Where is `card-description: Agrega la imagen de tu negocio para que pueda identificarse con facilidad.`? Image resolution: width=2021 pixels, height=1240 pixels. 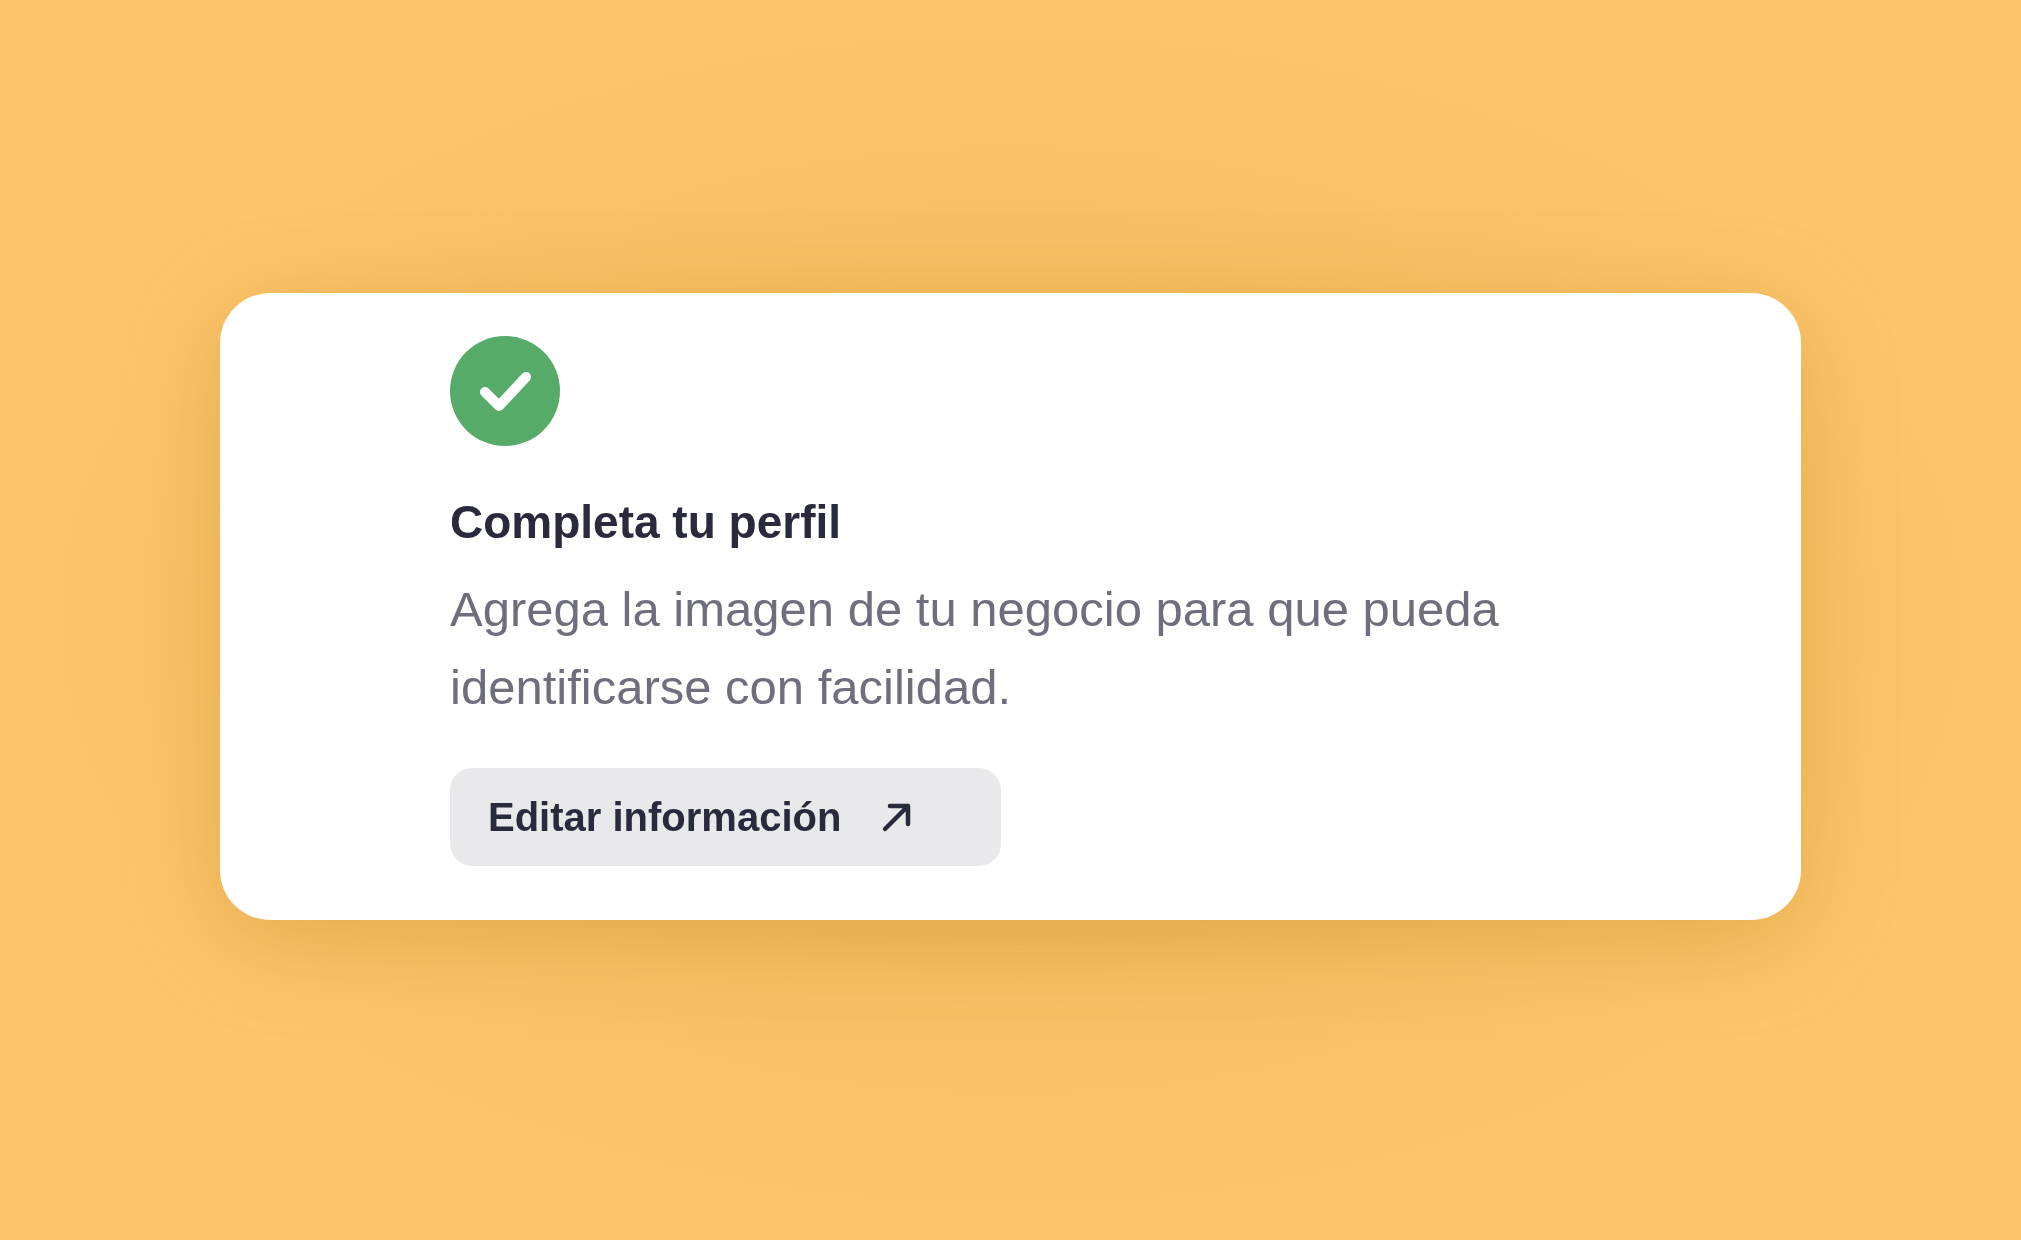
card-description: Agrega la imagen de tu negocio para que pueda identificarse con facilidad. is located at coordinates (975, 648).